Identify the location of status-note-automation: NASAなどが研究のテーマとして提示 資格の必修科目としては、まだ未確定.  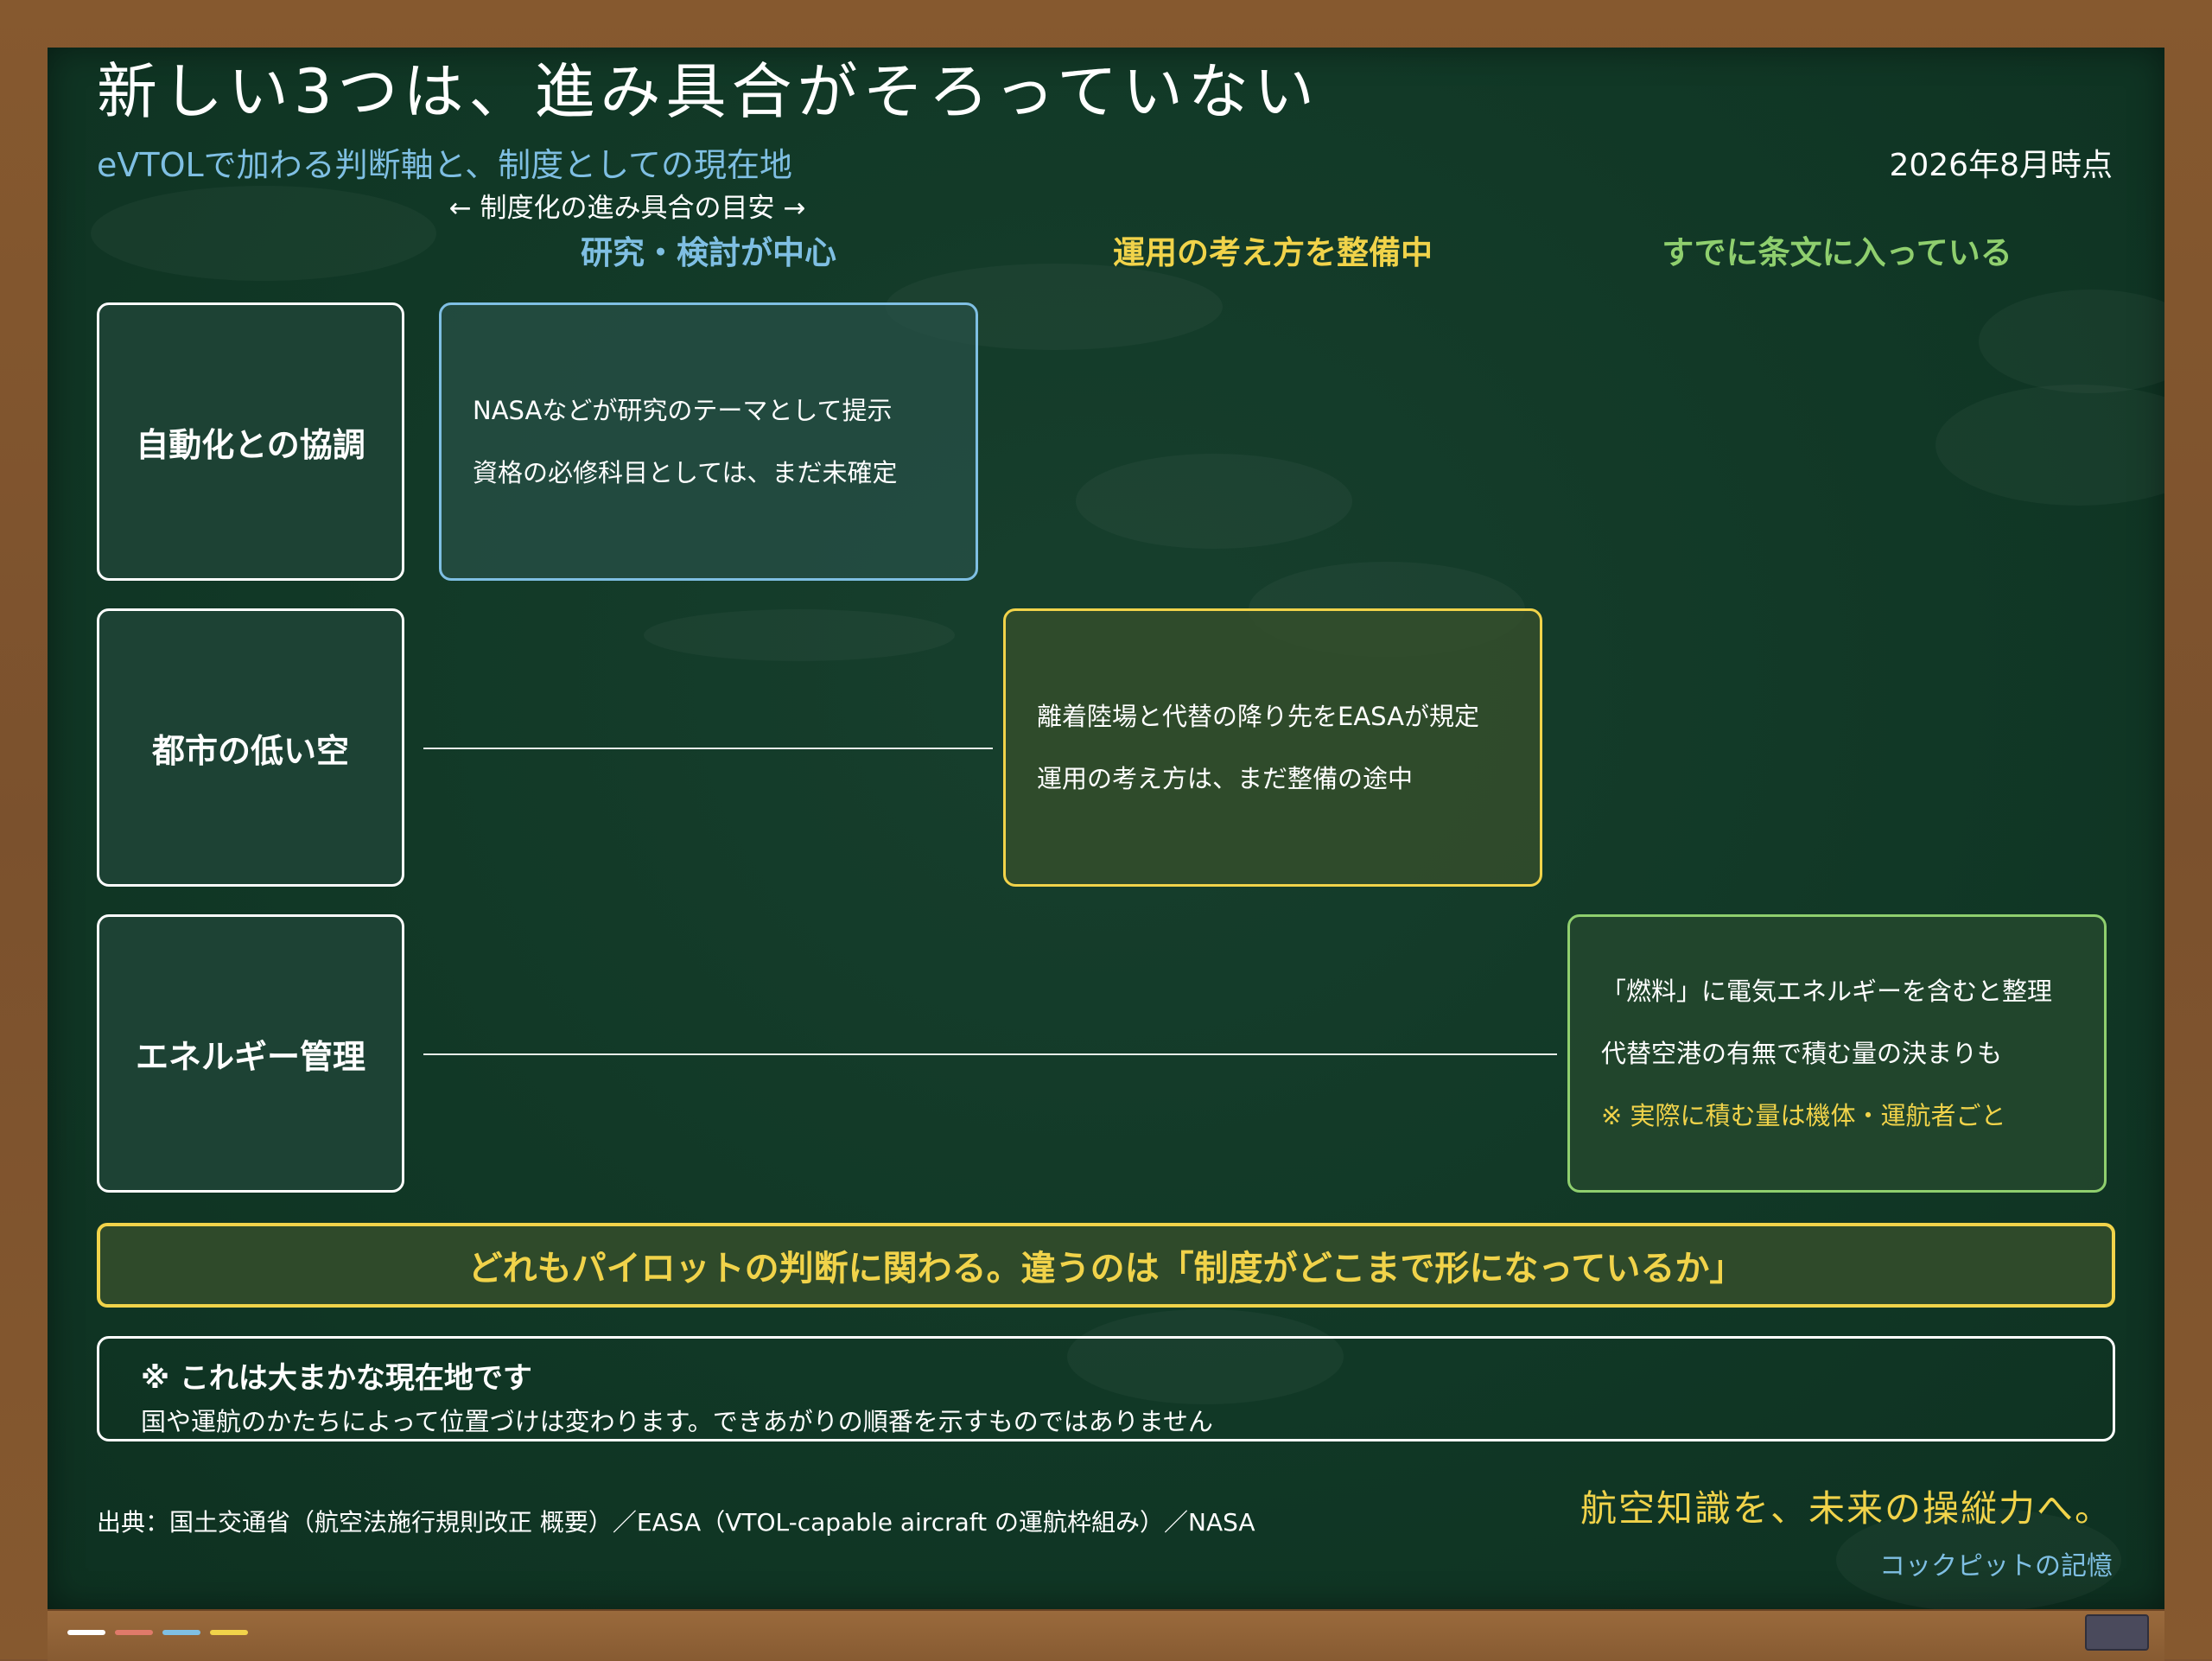
(708, 441).